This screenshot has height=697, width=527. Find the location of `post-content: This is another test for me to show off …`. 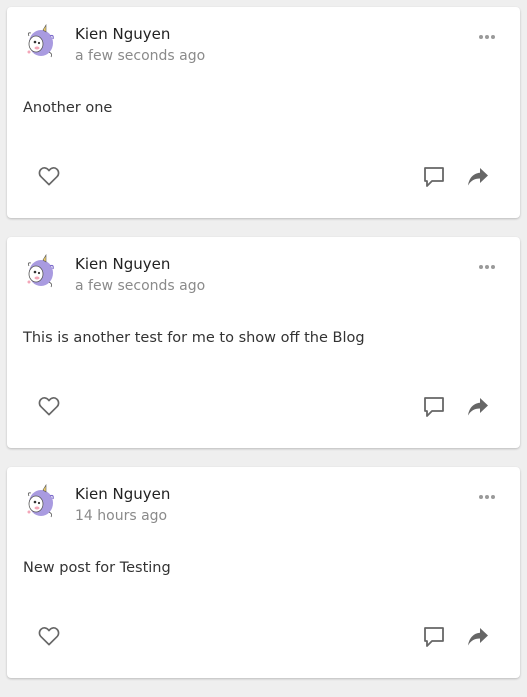

post-content: This is another test for me to show off … is located at coordinates (194, 338).